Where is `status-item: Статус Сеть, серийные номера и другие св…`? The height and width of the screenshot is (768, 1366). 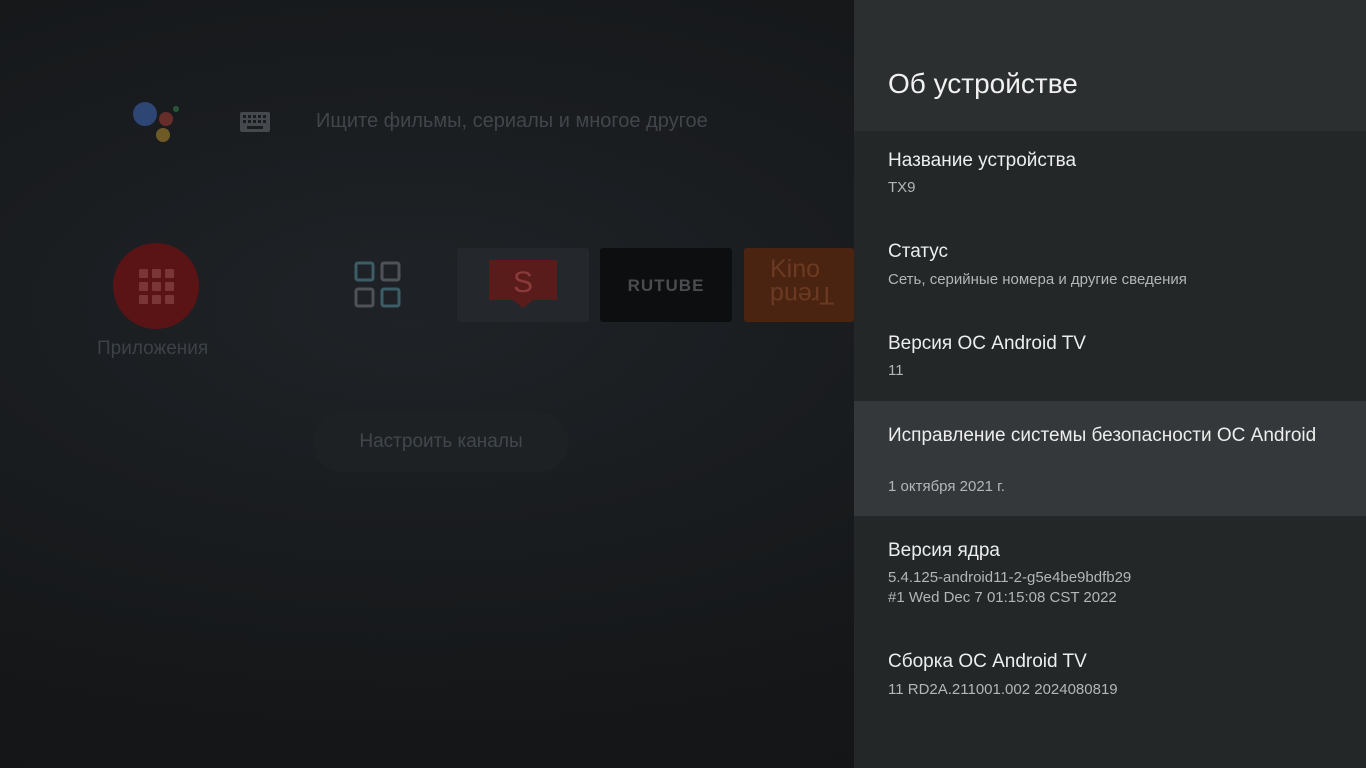 status-item: Статус Сеть, серийные номера и другие св… is located at coordinates (1110, 269).